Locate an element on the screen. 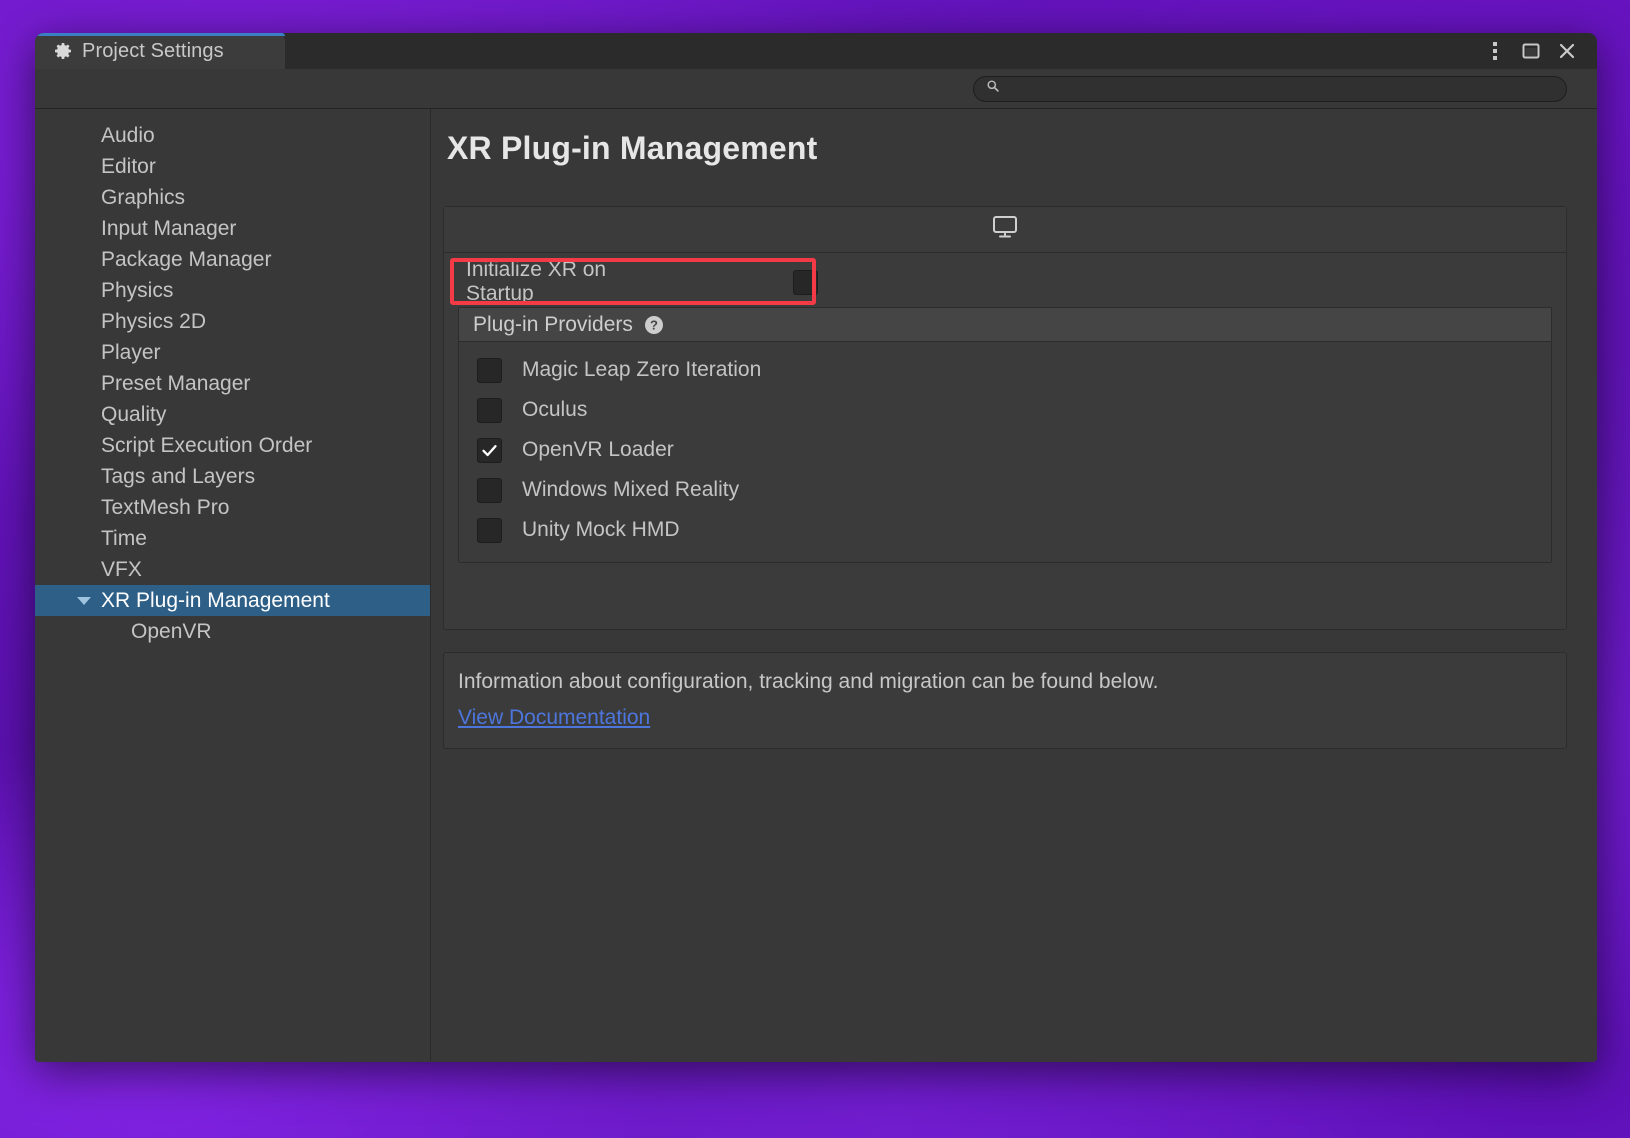 This screenshot has height=1138, width=1630. page-title: XR Plug-in Management is located at coordinates (632, 148).